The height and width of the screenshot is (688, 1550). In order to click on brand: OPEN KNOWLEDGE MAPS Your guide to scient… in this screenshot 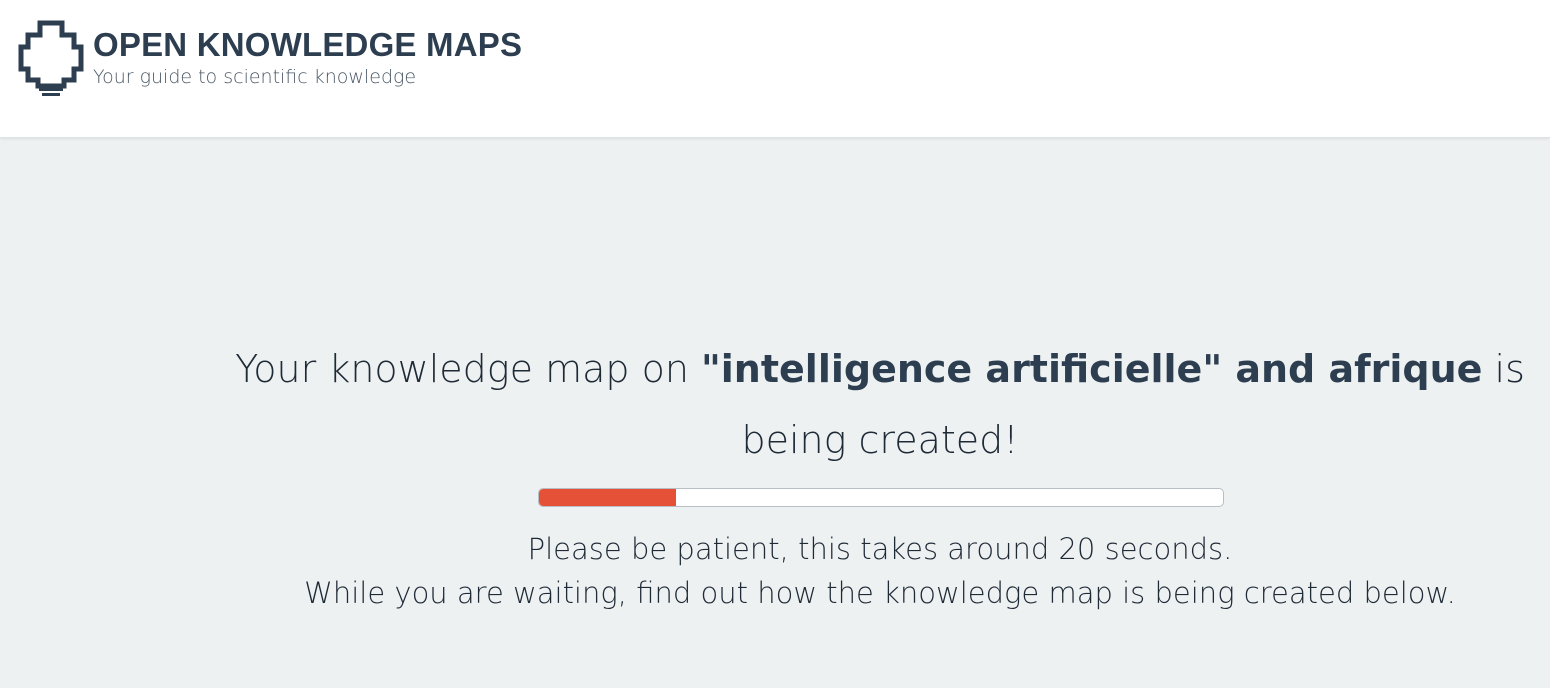, I will do `click(307, 57)`.